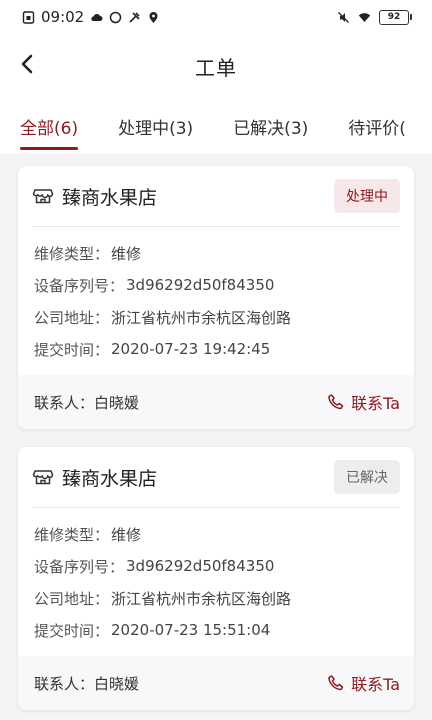  I want to click on page-title: 工单, so click(216, 67).